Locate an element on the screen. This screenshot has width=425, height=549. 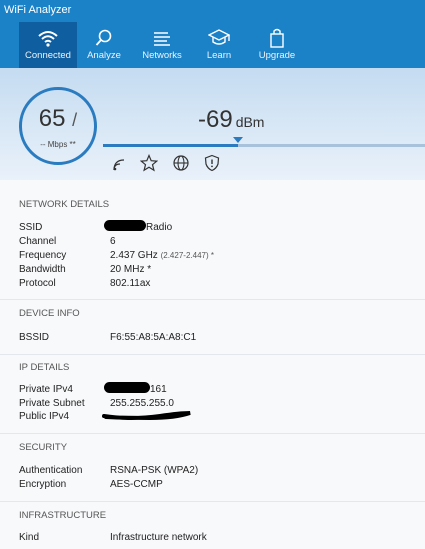
frequency-label: Frequency is located at coordinates (43, 255).